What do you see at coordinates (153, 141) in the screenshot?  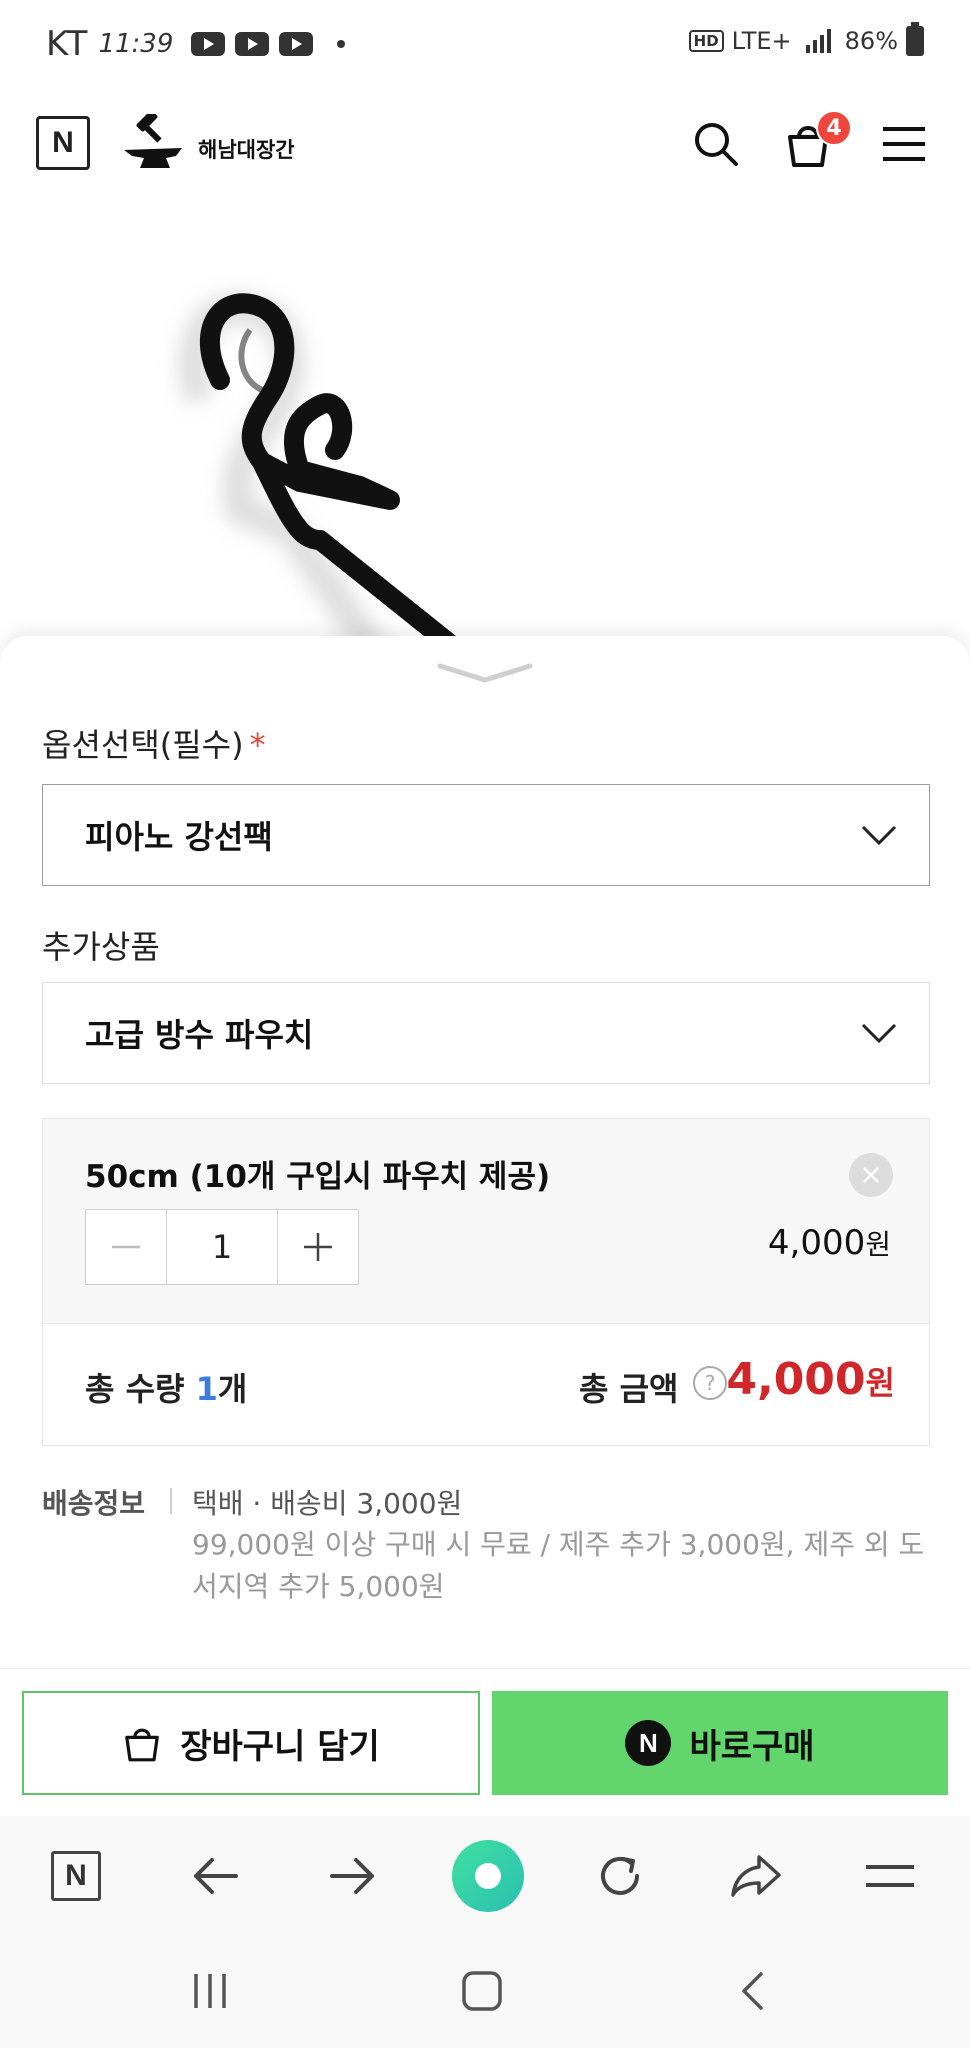 I see `anvil-hammer-icon` at bounding box center [153, 141].